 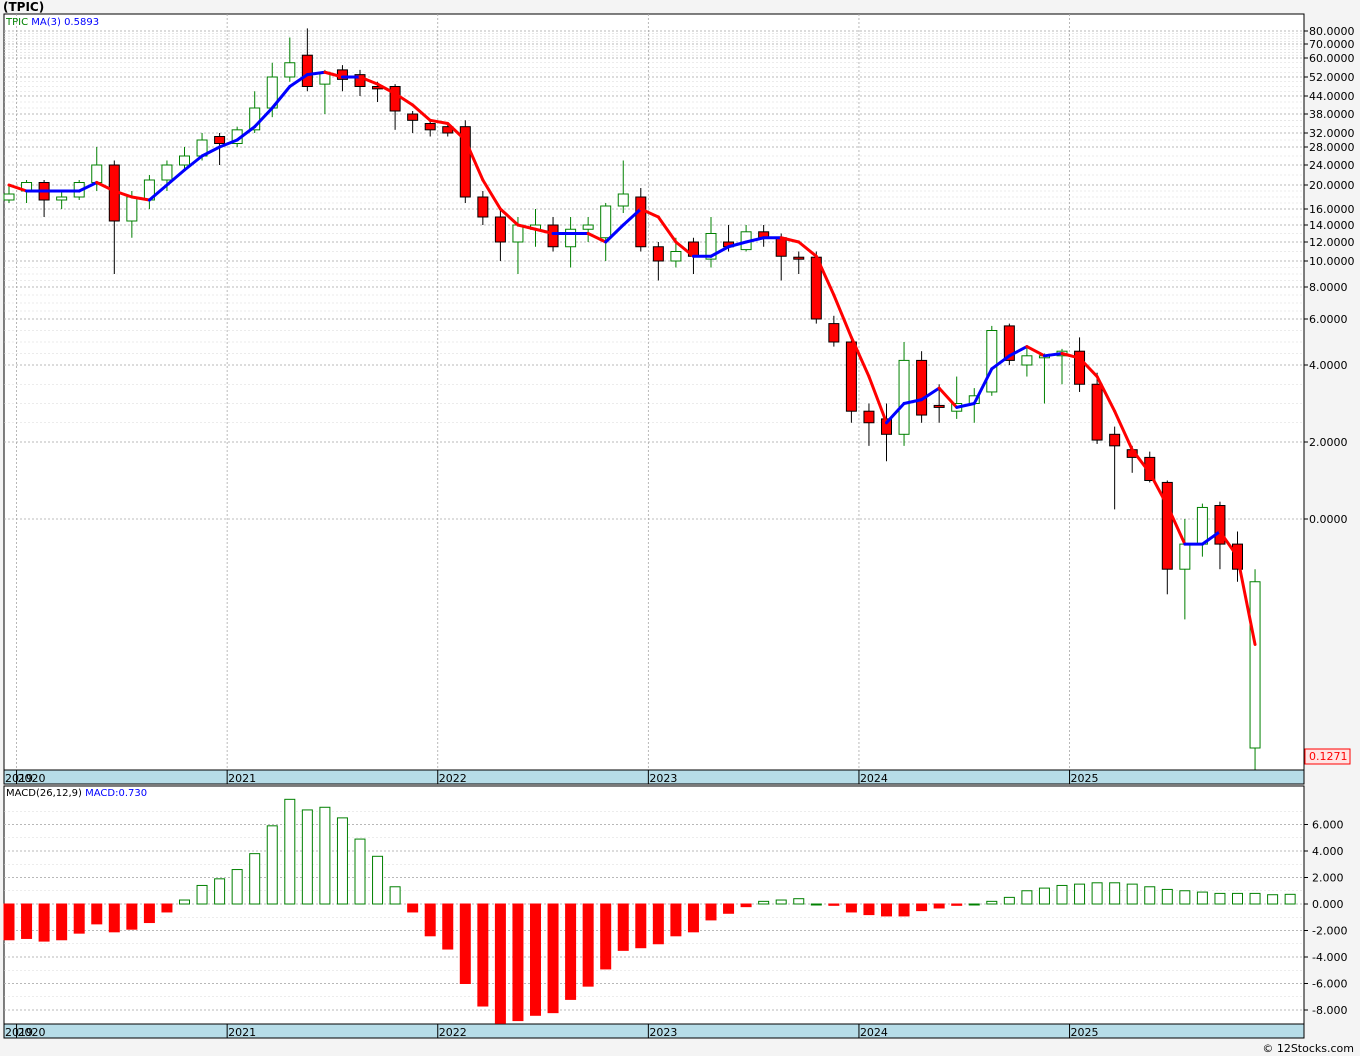 What do you see at coordinates (242, 778) in the screenshot?
I see `price-year-label: 2021` at bounding box center [242, 778].